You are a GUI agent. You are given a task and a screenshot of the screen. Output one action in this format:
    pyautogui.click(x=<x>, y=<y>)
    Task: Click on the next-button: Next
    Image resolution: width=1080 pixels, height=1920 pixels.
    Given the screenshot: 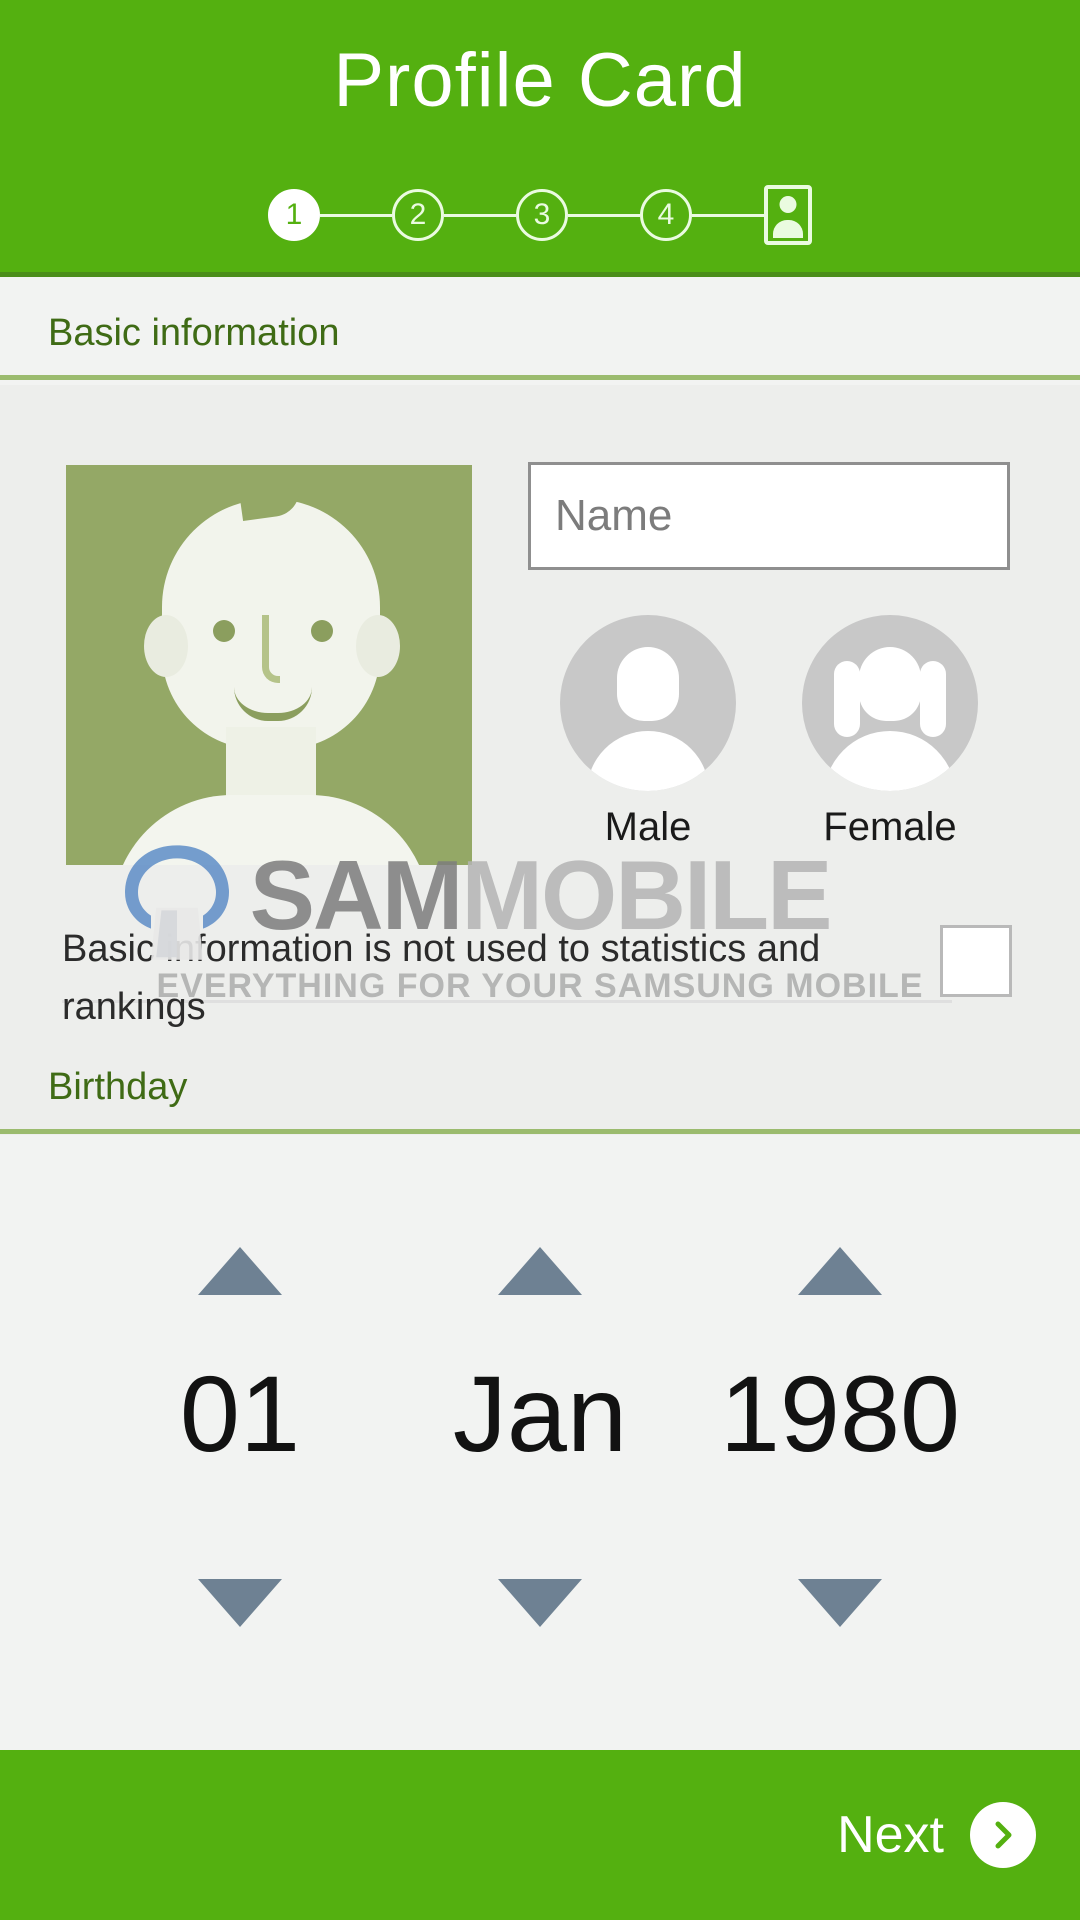 What is the action you would take?
    pyautogui.click(x=936, y=1835)
    